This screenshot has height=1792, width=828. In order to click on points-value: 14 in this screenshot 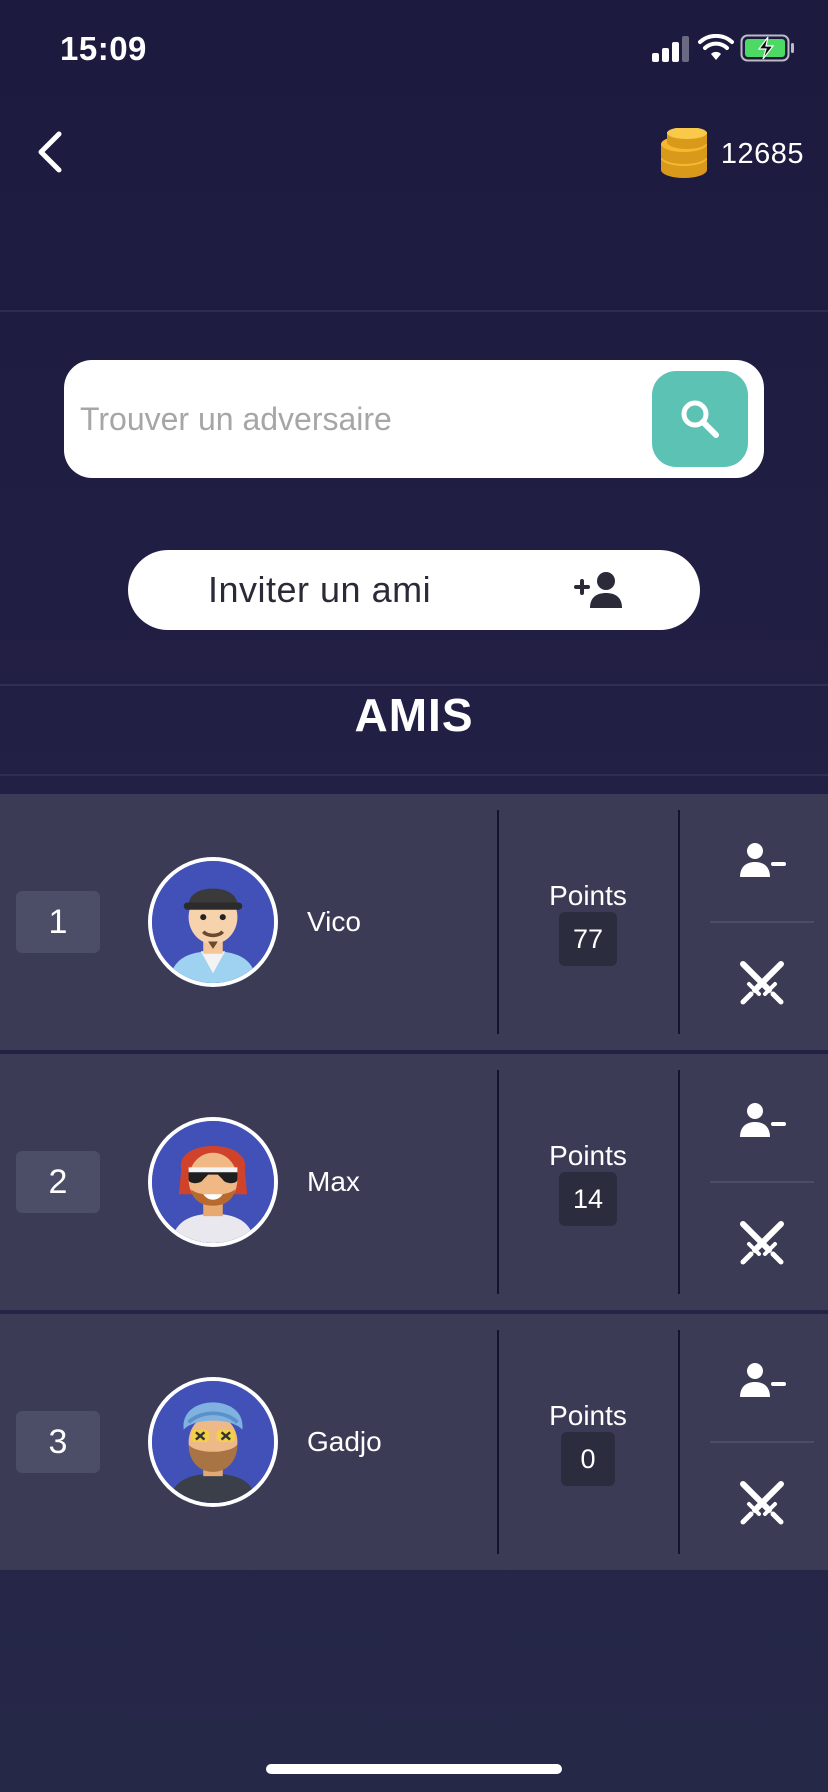, I will do `click(588, 1199)`.